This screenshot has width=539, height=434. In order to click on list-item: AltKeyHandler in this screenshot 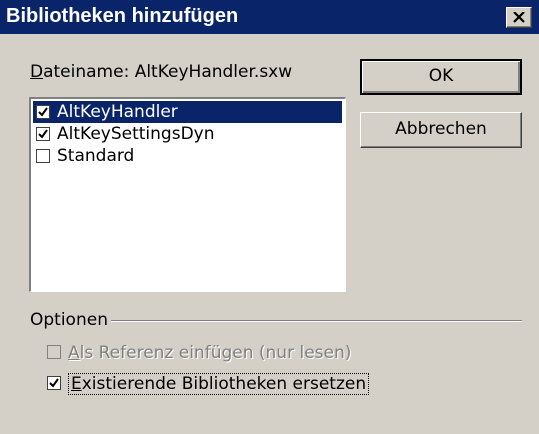, I will do `click(187, 112)`.